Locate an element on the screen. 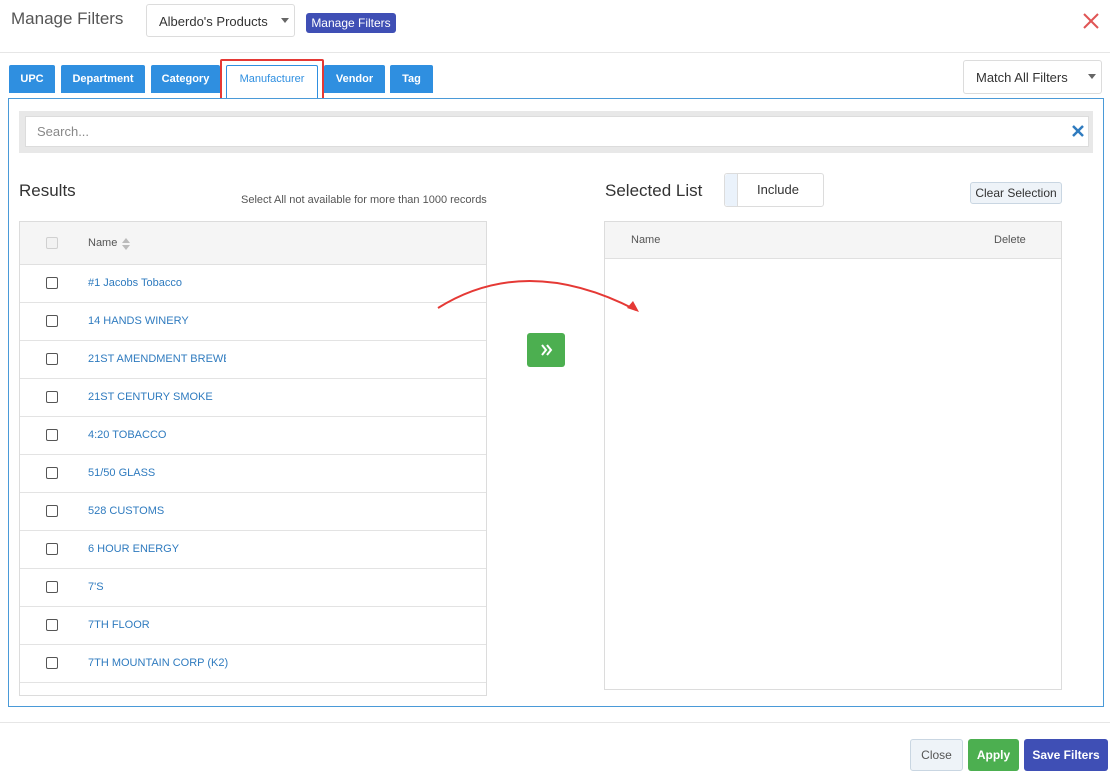 The width and height of the screenshot is (1110, 774). manufacturer-name: 21ST AMENDMENT BREWEI is located at coordinates (157, 359).